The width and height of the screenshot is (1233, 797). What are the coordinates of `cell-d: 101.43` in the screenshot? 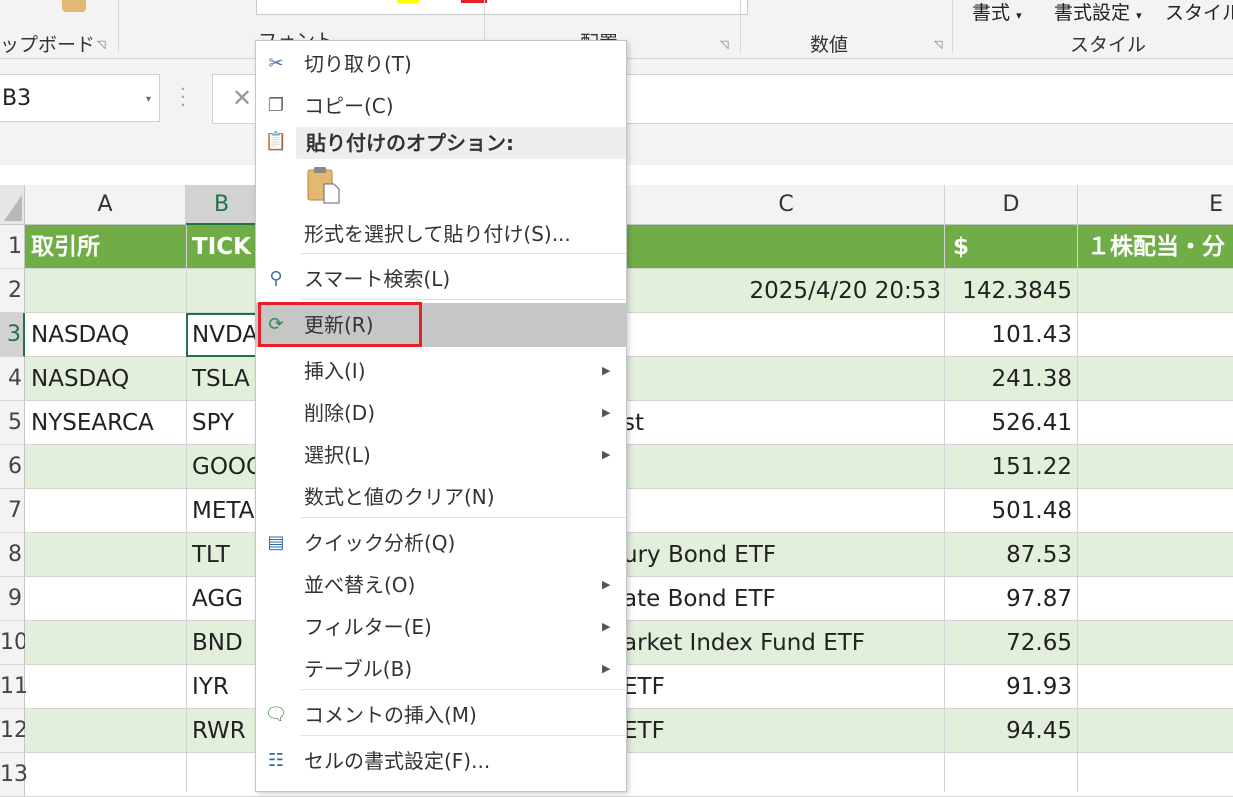 It's located at (1032, 335).